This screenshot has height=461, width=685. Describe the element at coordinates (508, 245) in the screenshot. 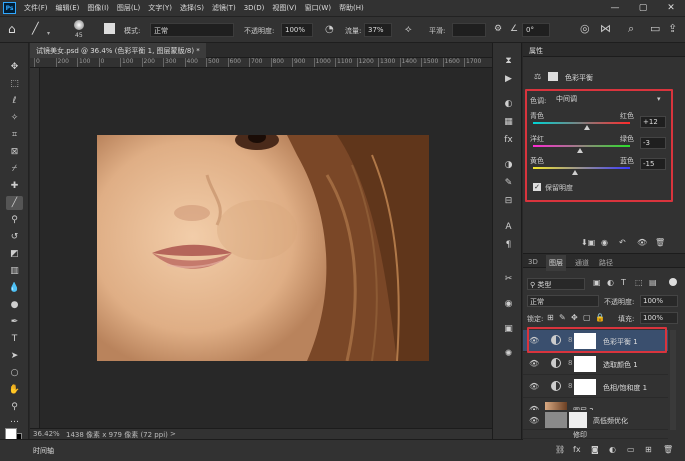

I see `paragraph-panel-icon: ¶` at that location.